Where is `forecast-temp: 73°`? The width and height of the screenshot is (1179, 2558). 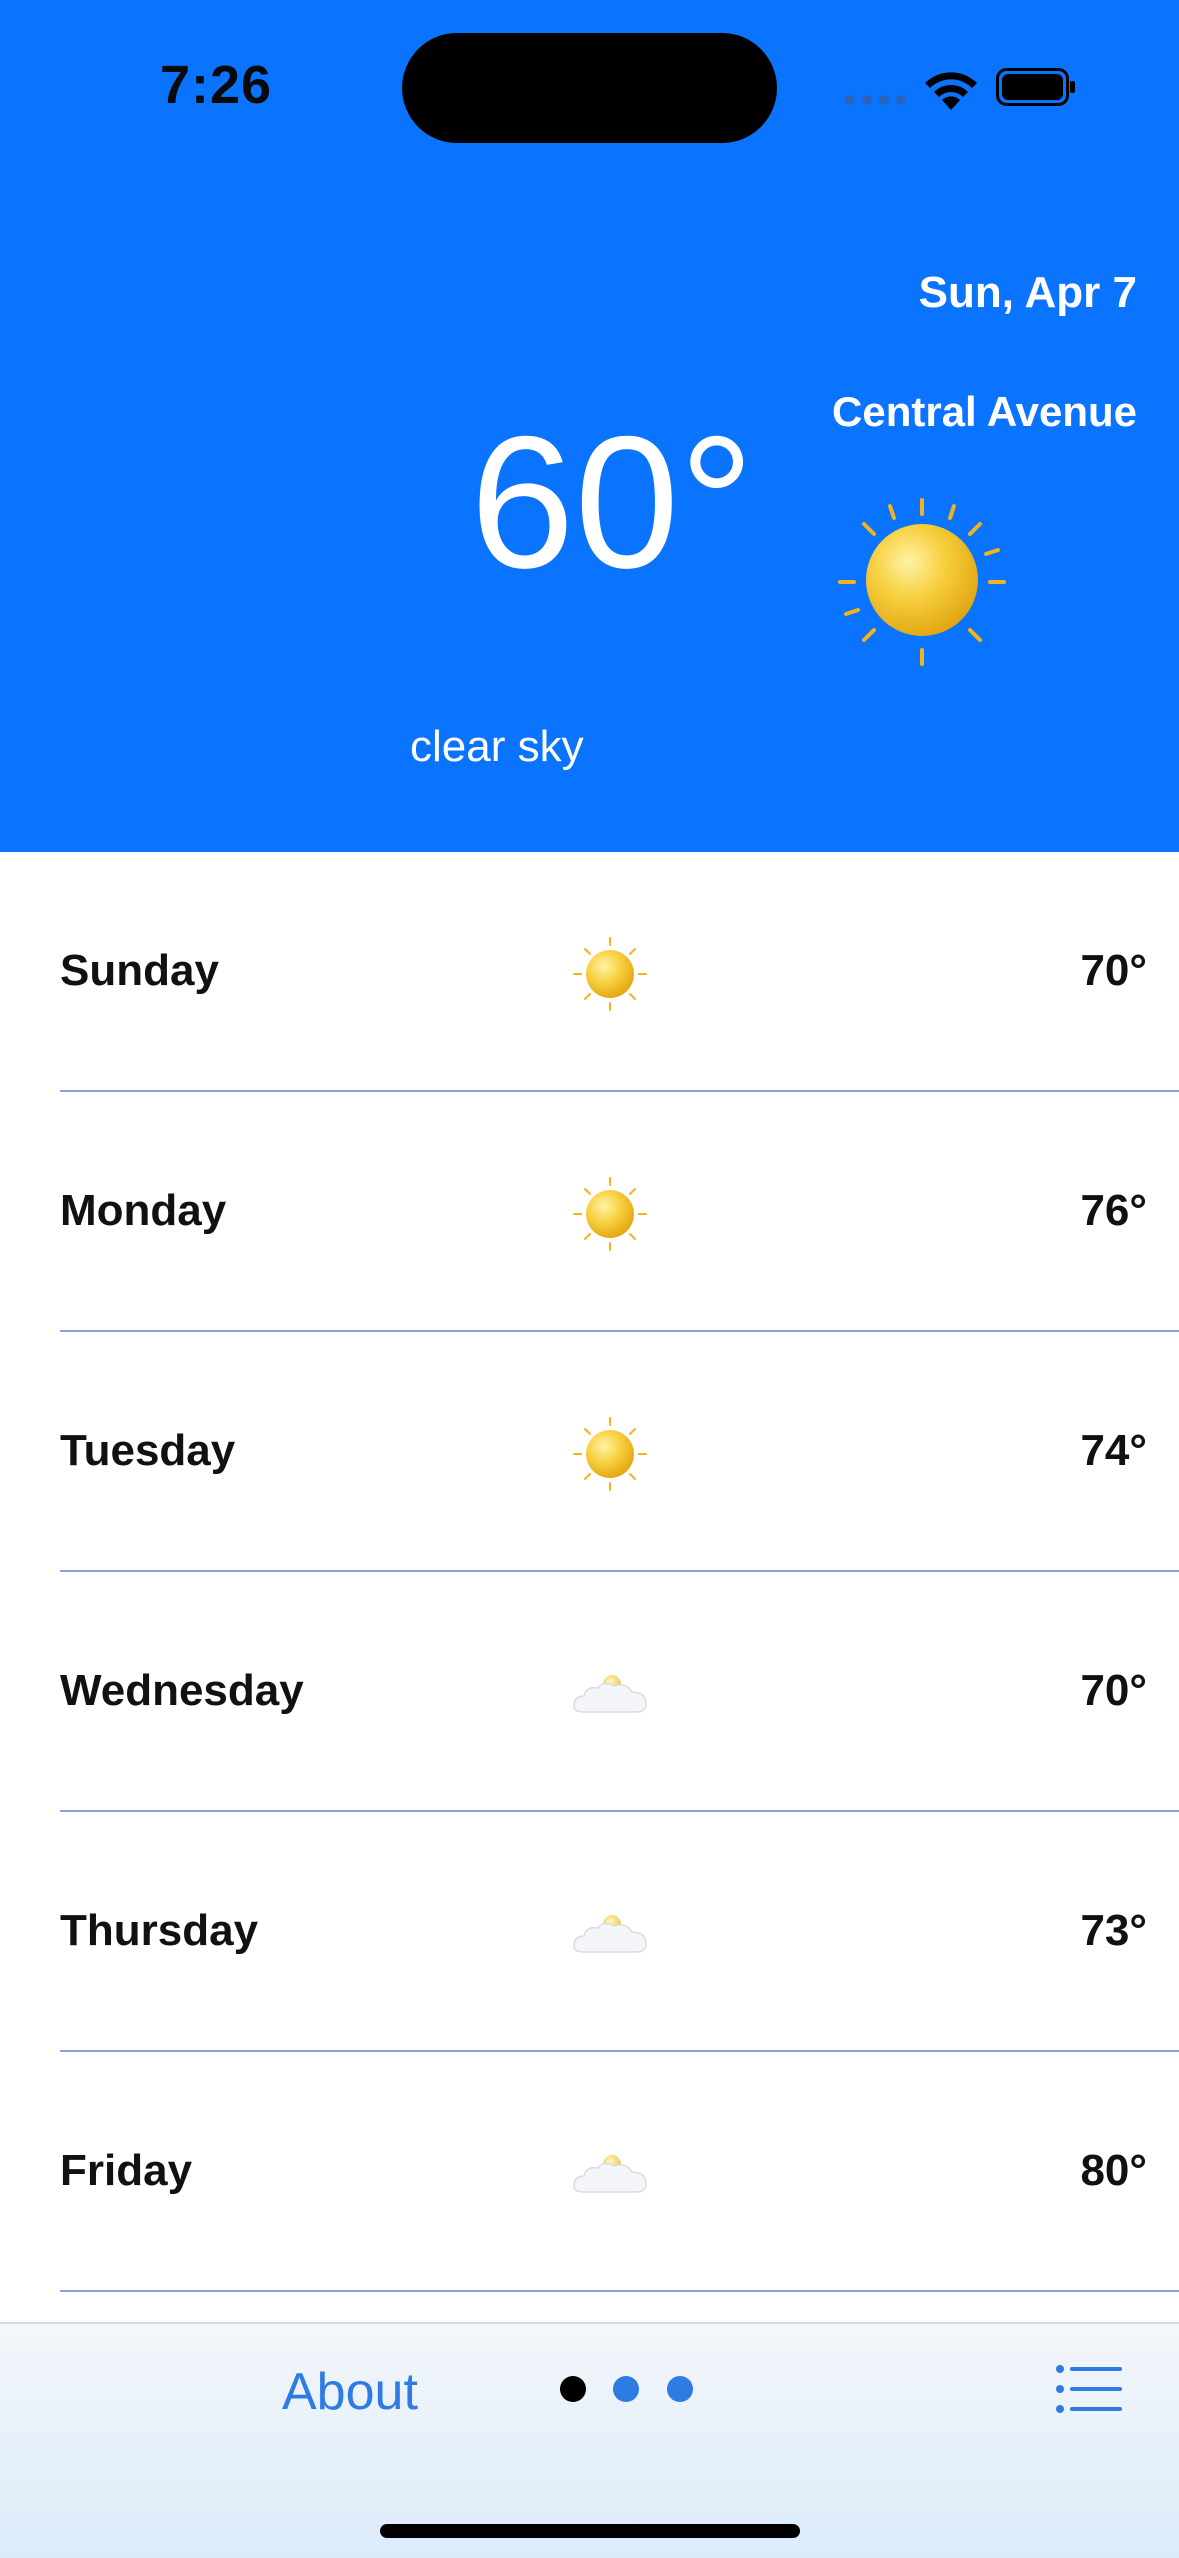
forecast-temp: 73° is located at coordinates (1113, 1930).